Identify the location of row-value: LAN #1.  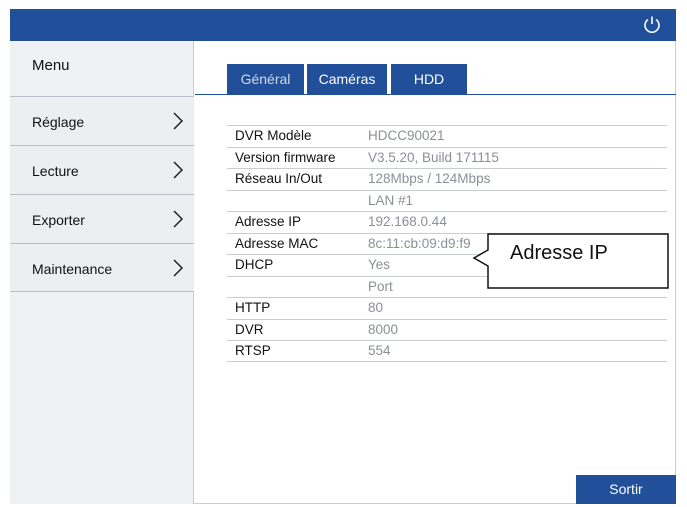
(391, 200).